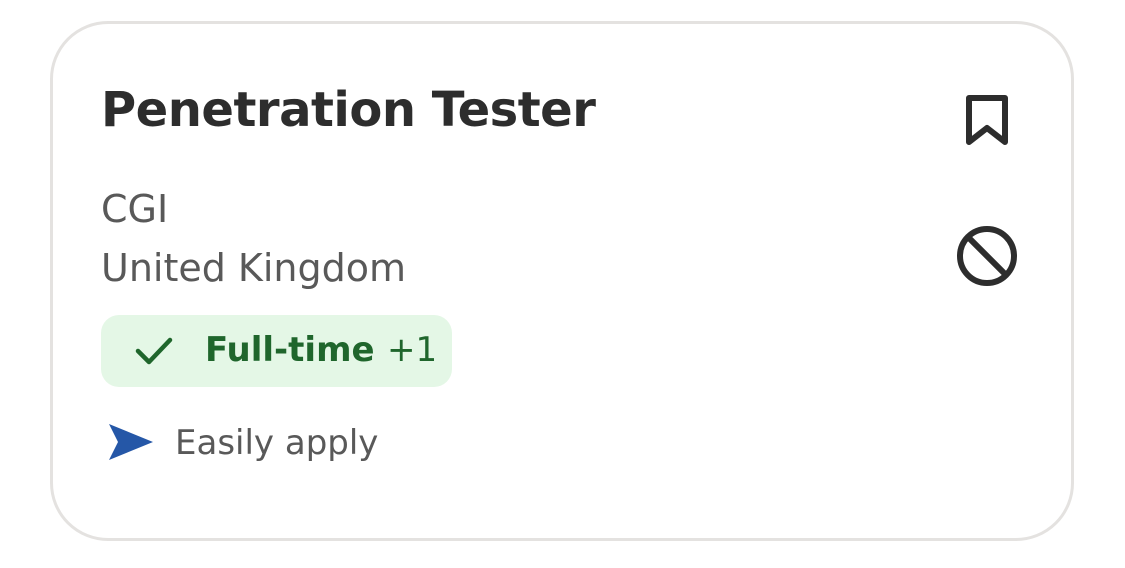 The height and width of the screenshot is (568, 1125). I want to click on bookmark-icon, so click(987, 120).